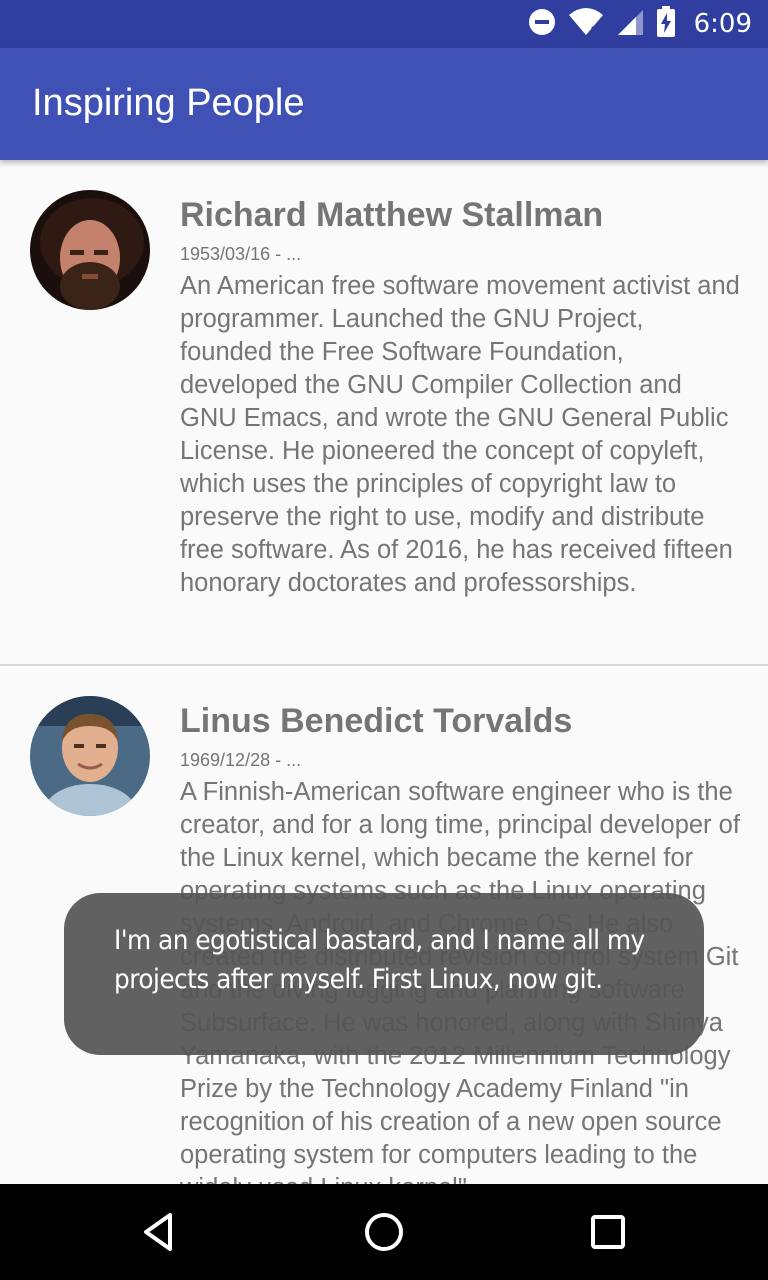 Image resolution: width=768 pixels, height=1280 pixels. I want to click on back-icon, so click(158, 1232).